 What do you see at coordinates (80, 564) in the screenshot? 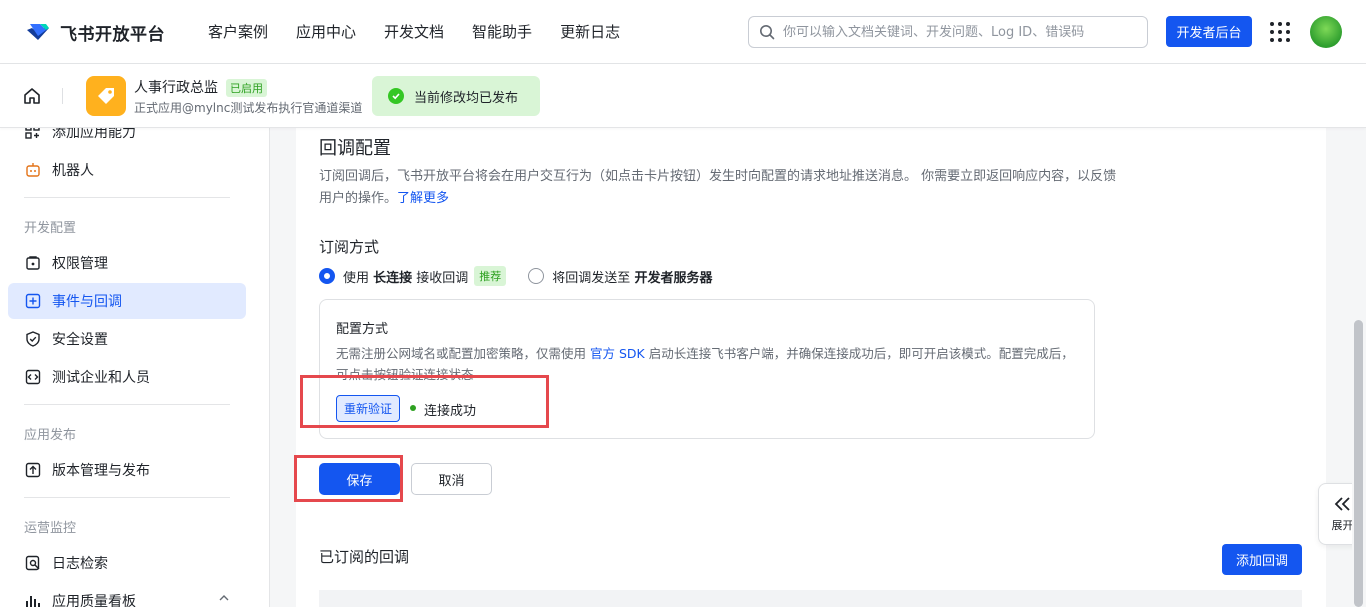
I see `sidebar-item-label: 日志检索` at bounding box center [80, 564].